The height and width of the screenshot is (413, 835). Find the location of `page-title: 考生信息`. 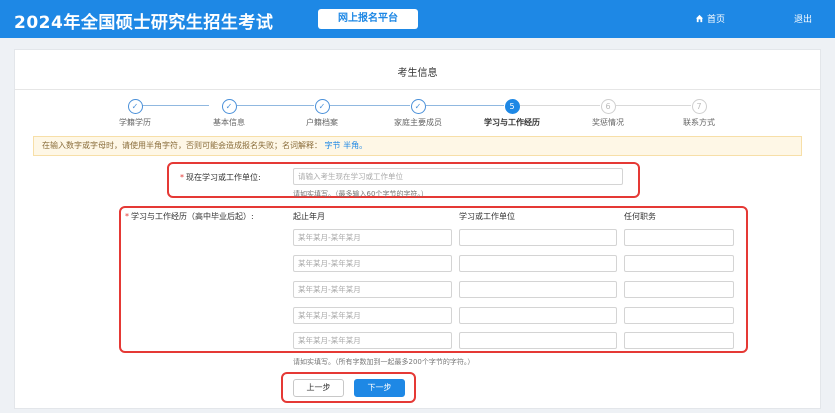

page-title: 考生信息 is located at coordinates (417, 73).